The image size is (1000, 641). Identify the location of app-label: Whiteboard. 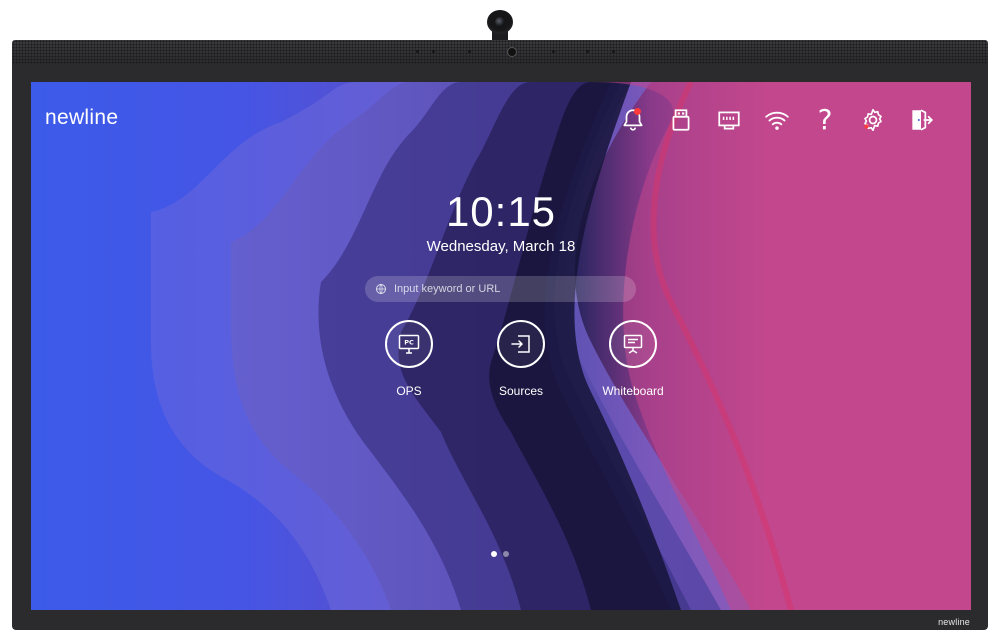
(633, 391).